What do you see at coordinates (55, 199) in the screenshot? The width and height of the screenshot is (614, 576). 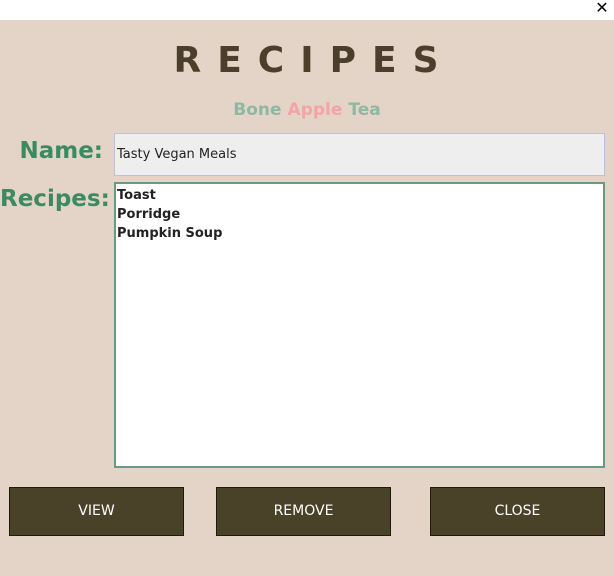 I see `recipes-label: Recipes:` at bounding box center [55, 199].